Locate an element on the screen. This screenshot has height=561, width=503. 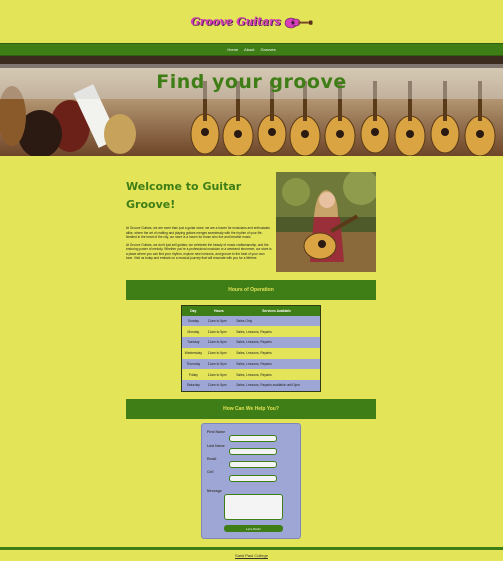
nav-link-about: About is located at coordinates (249, 49).